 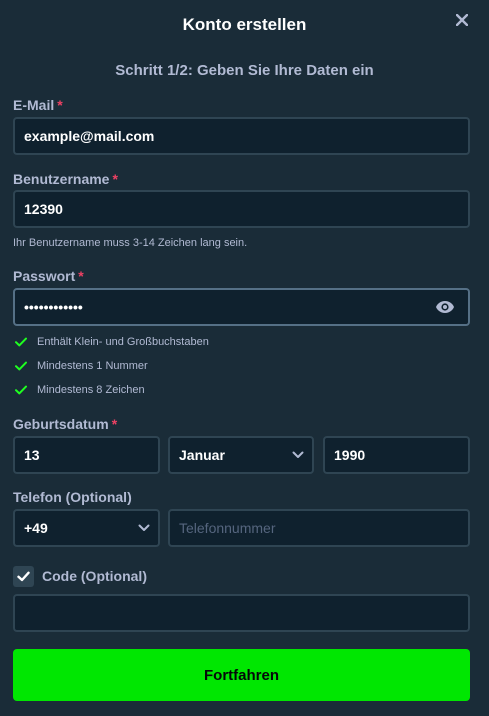 I want to click on modal-header: Konto erstellen, so click(x=244, y=26).